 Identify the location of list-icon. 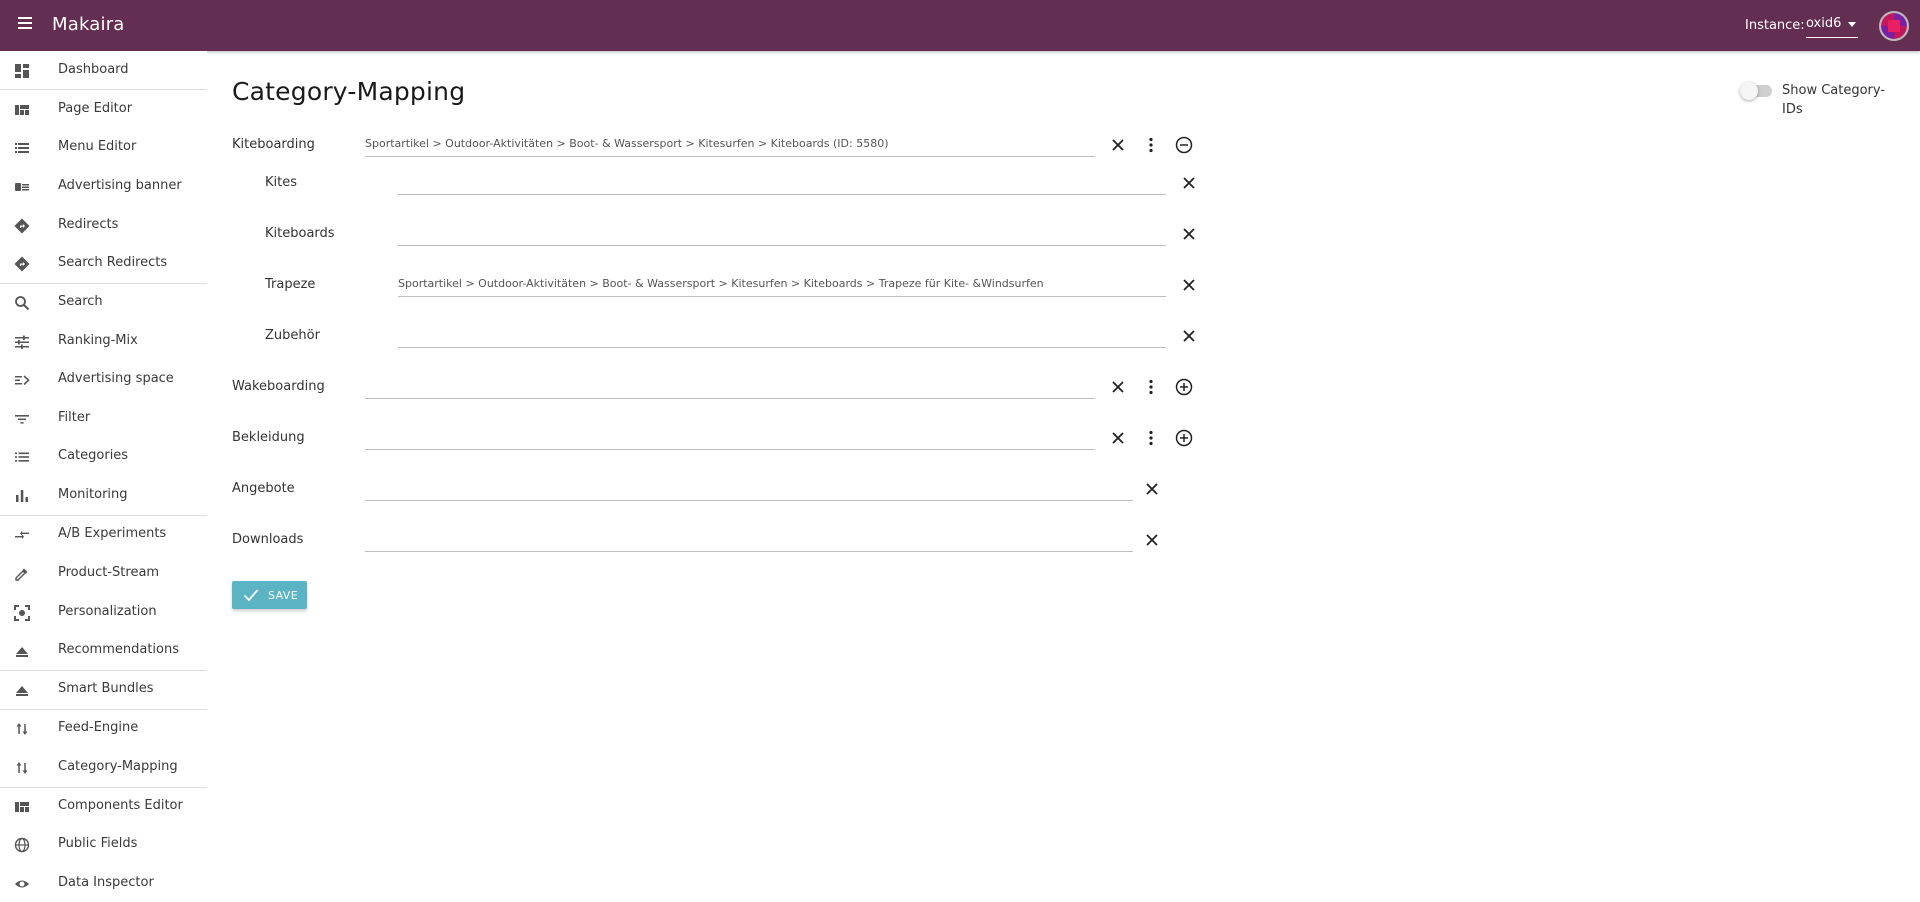
(22, 457).